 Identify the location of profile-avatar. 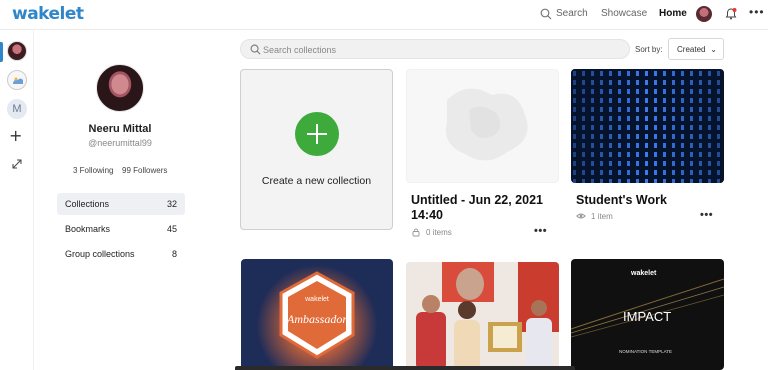
(120, 88).